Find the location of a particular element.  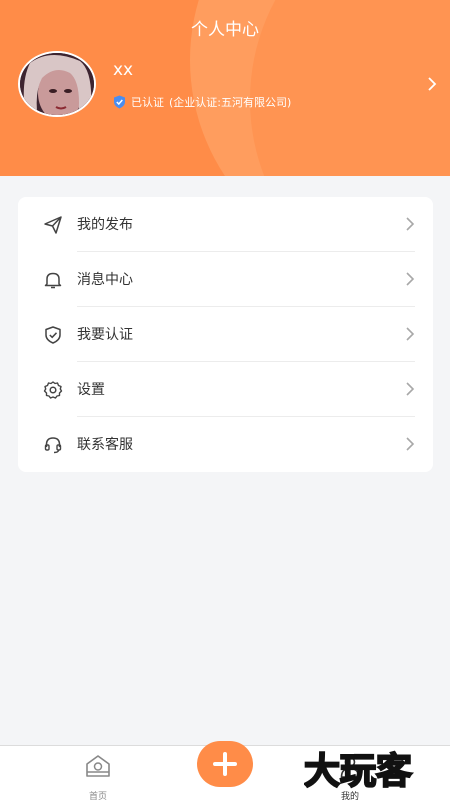

menu-item-settings: 设置 is located at coordinates (225, 389).